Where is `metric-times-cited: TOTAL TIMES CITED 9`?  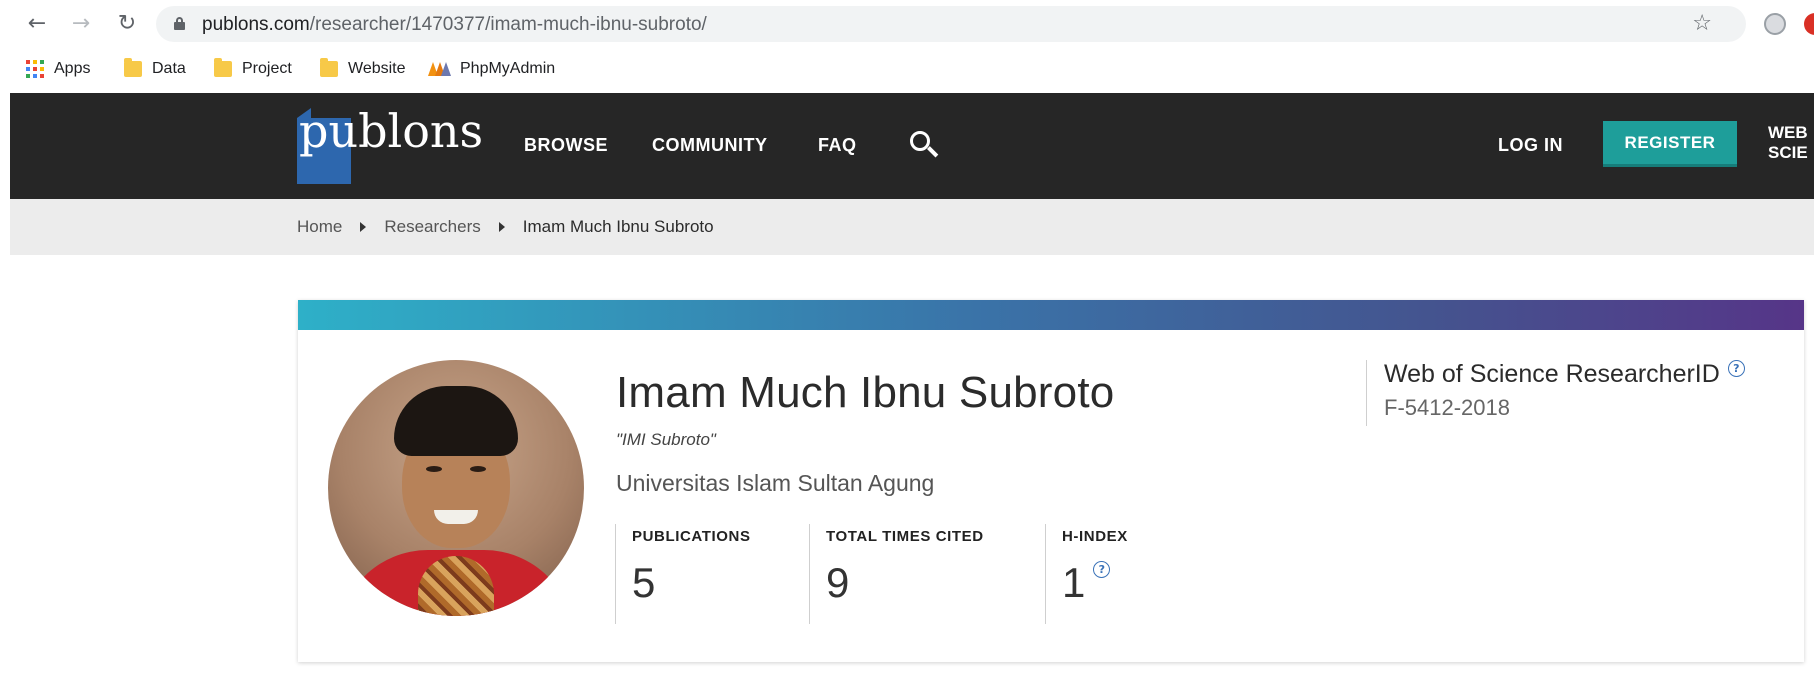 metric-times-cited: TOTAL TIMES CITED 9 is located at coordinates (926, 574).